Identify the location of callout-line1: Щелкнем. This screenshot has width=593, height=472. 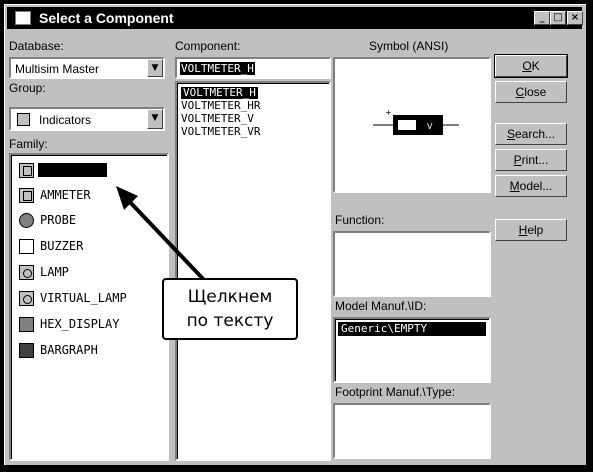
(230, 297).